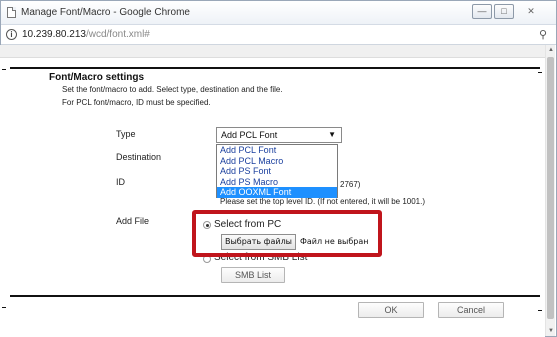 The width and height of the screenshot is (557, 337). Describe the element at coordinates (133, 221) in the screenshot. I see `add-file-label: Add File` at that location.